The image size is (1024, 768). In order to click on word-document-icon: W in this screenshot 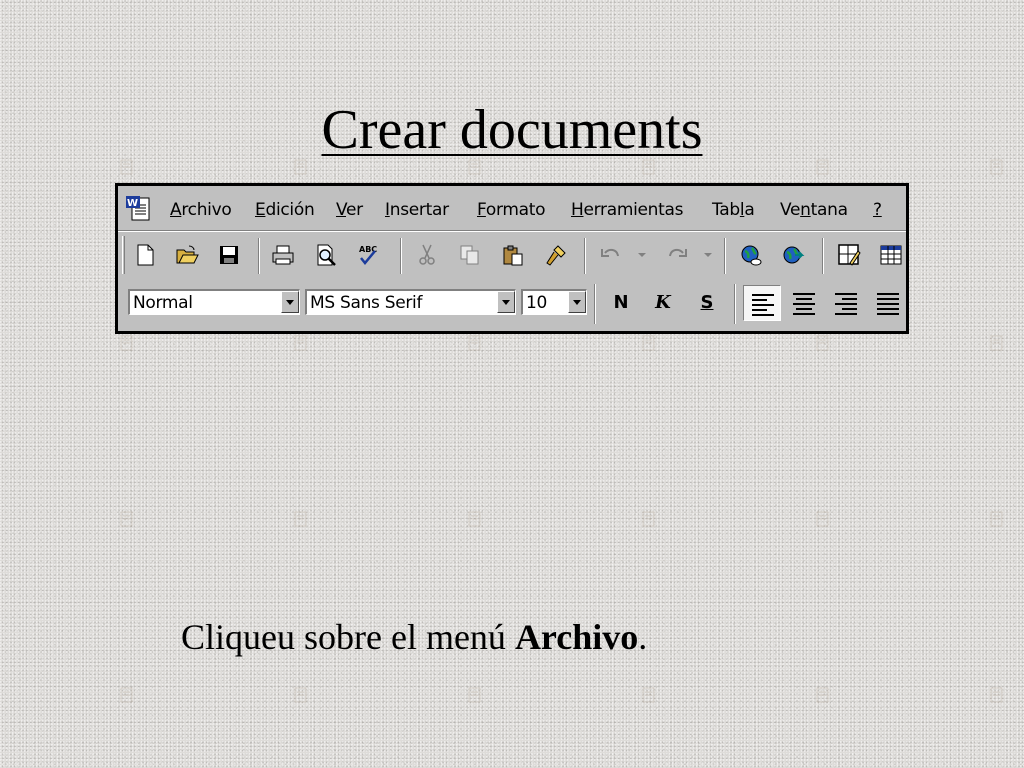, I will do `click(139, 209)`.